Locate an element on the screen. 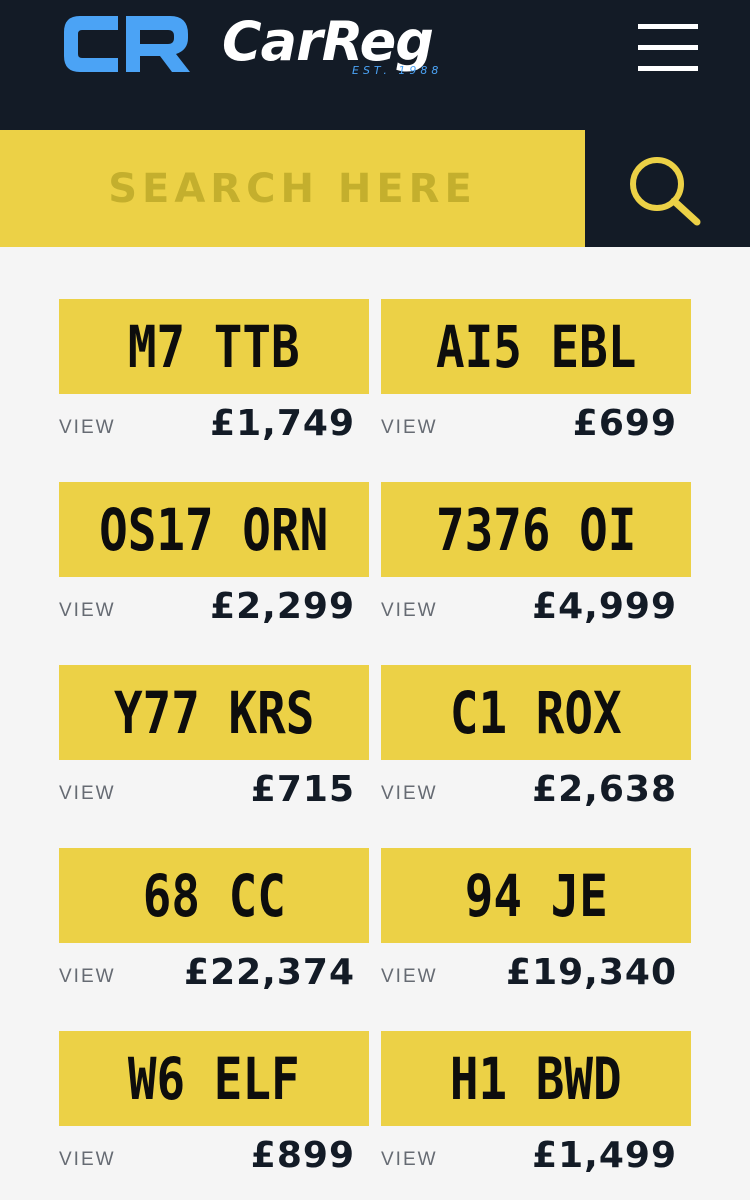 This screenshot has height=1200, width=750. search-bar is located at coordinates (292, 188).